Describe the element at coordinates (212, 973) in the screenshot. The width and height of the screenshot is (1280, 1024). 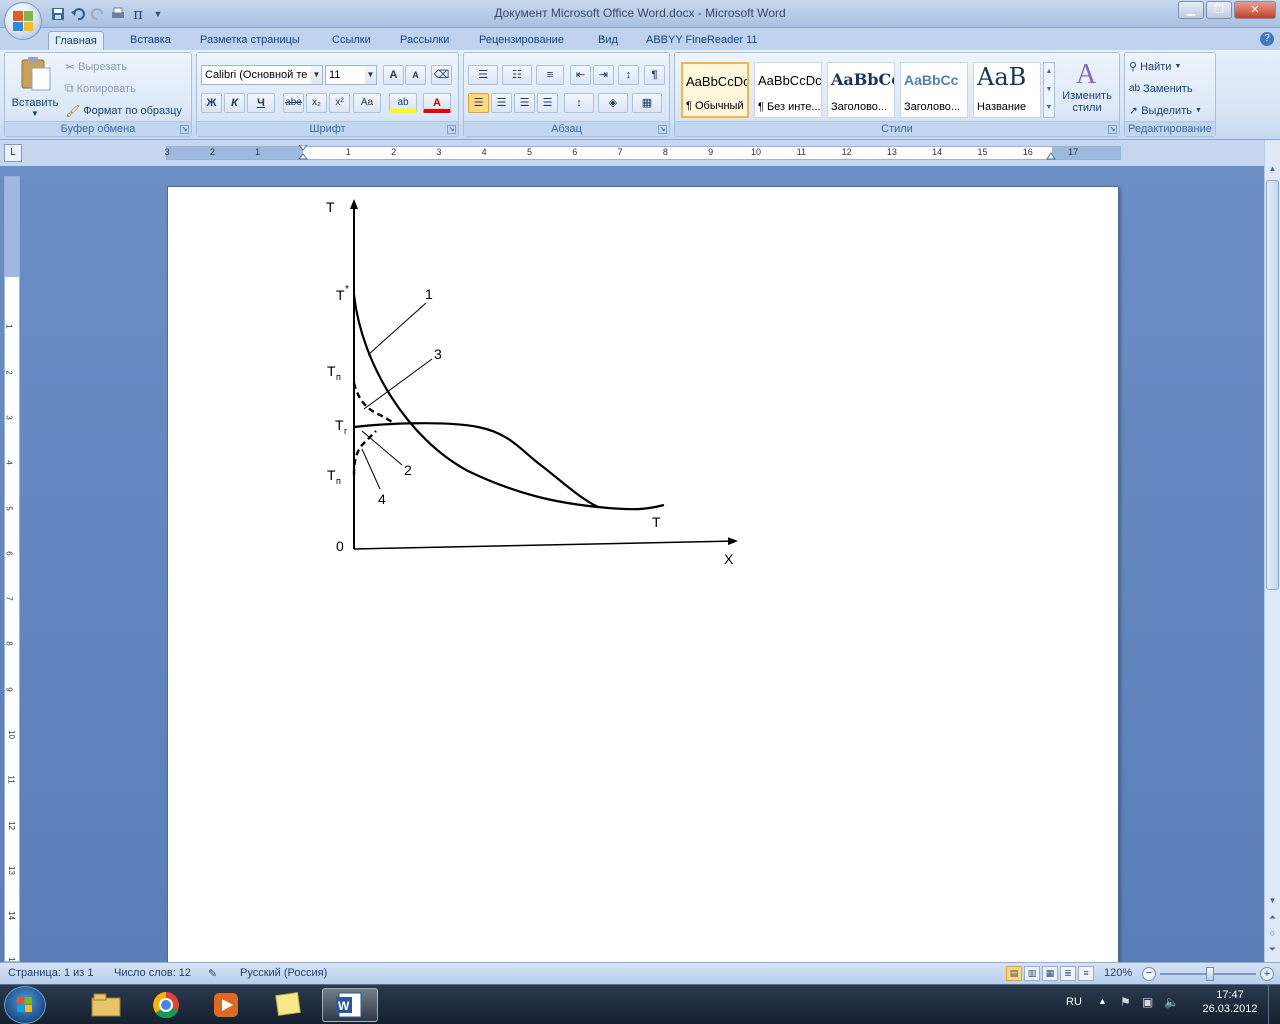
I see `spelling-check-icon: ✎` at that location.